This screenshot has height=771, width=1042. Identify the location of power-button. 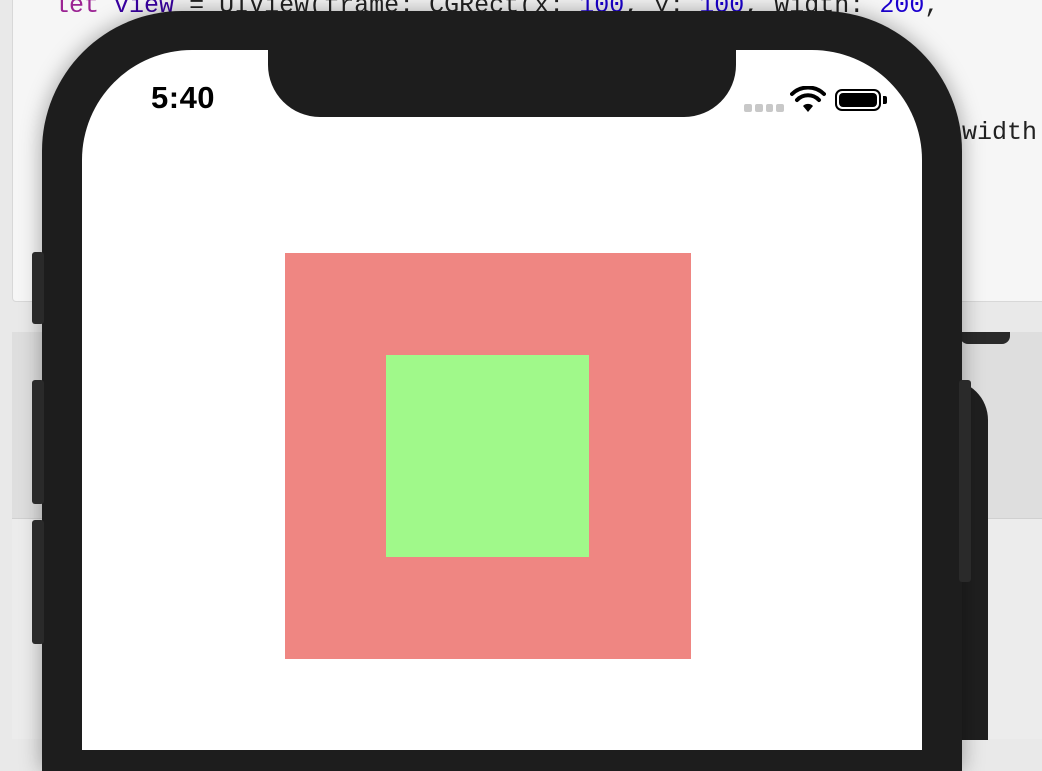
(965, 481).